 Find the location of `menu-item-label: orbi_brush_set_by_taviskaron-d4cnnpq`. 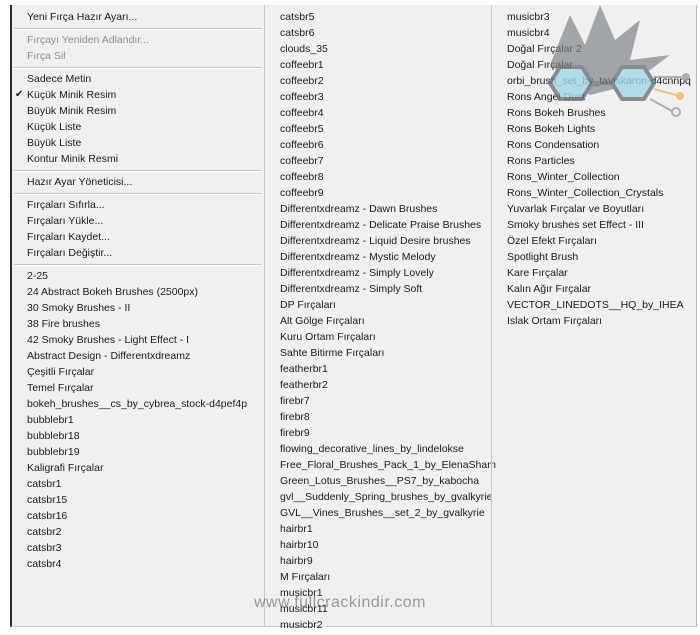

menu-item-label: orbi_brush_set_by_taviskaron-d4cnnpq is located at coordinates (599, 81).